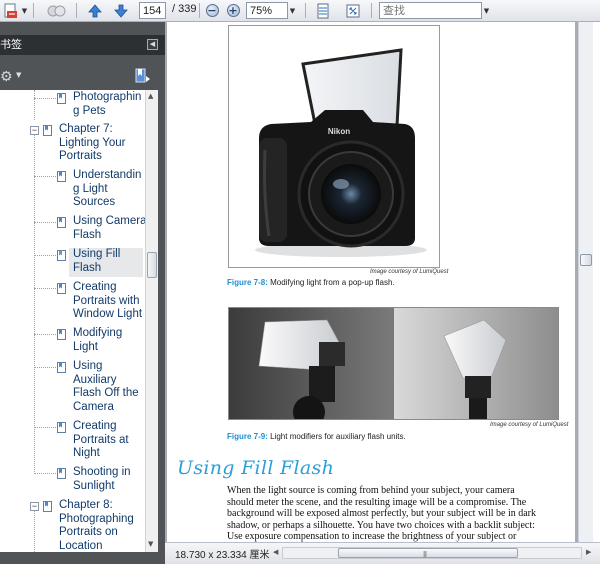  What do you see at coordinates (57, 10) in the screenshot?
I see `collaborate-icon` at bounding box center [57, 10].